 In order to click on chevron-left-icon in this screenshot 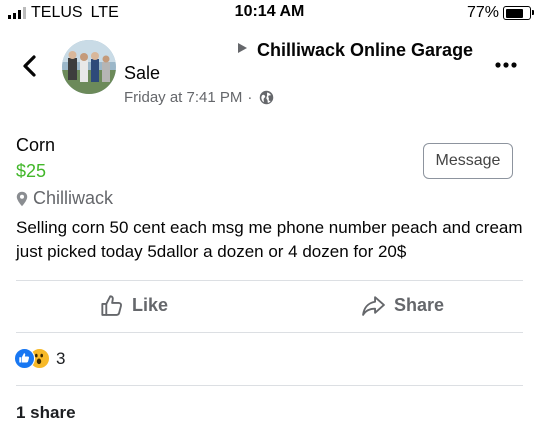, I will do `click(29, 66)`.